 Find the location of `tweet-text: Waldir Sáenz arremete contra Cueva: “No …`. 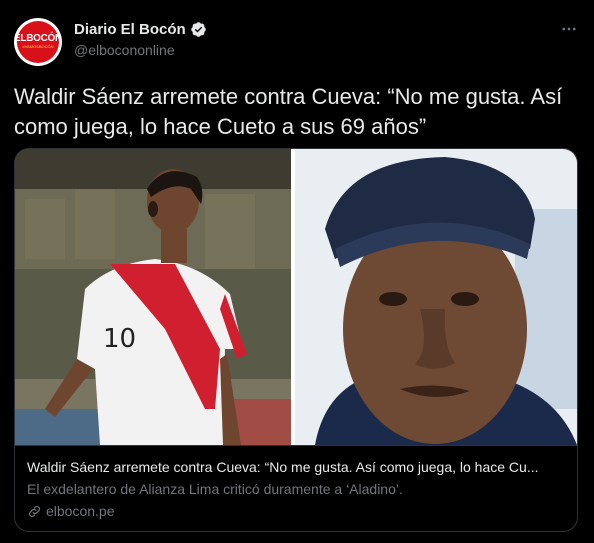

tweet-text: Waldir Sáenz arremete contra Cueva: “No … is located at coordinates (288, 111).